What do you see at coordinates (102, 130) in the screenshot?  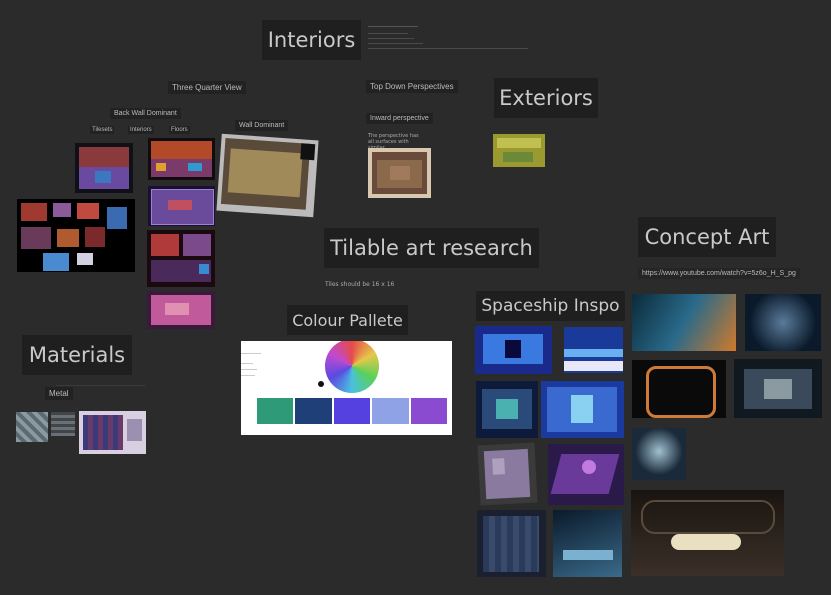 I see `label-tilesets: Tilesets` at bounding box center [102, 130].